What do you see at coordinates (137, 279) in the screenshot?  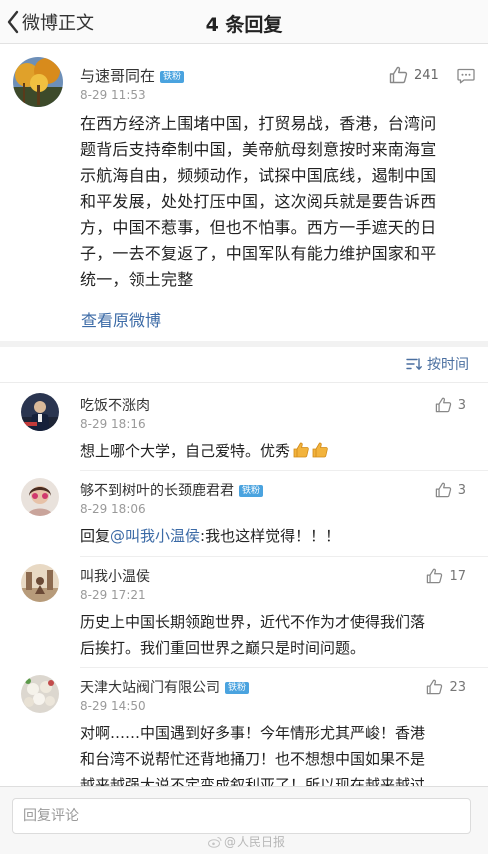 I see `post-body-line: 统一，领土完整` at bounding box center [137, 279].